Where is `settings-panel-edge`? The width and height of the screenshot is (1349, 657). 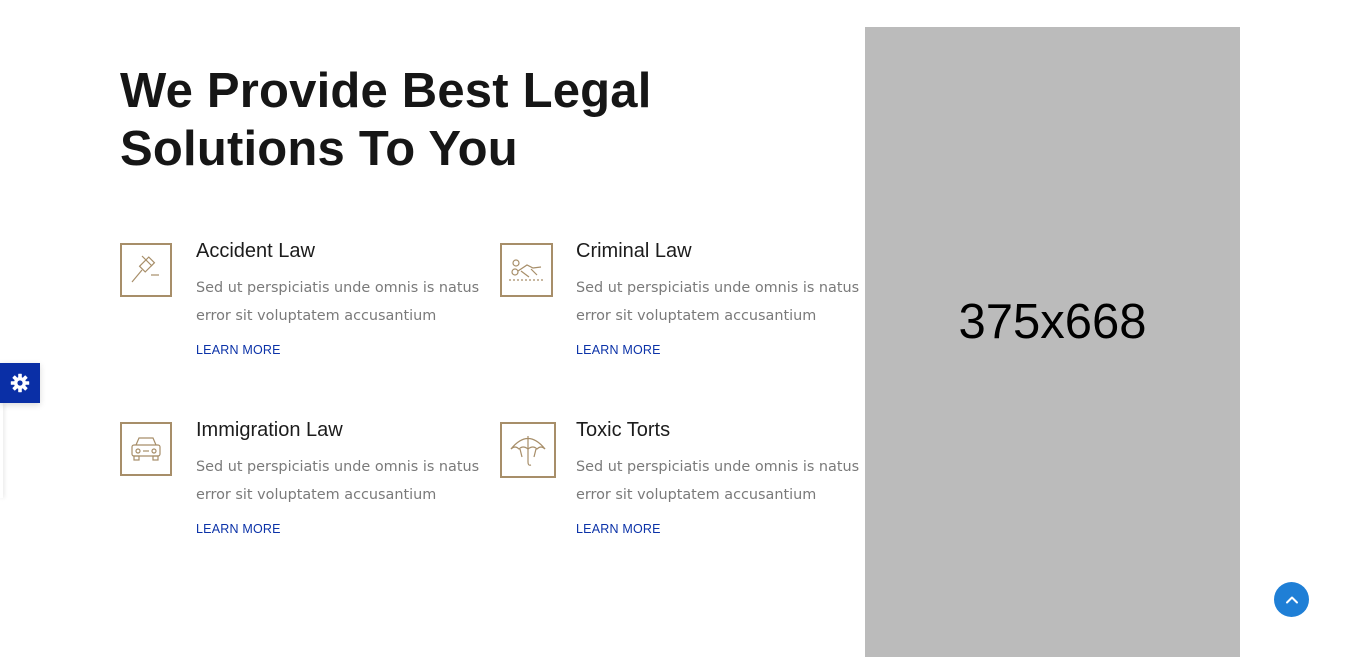 settings-panel-edge is located at coordinates (1, 450).